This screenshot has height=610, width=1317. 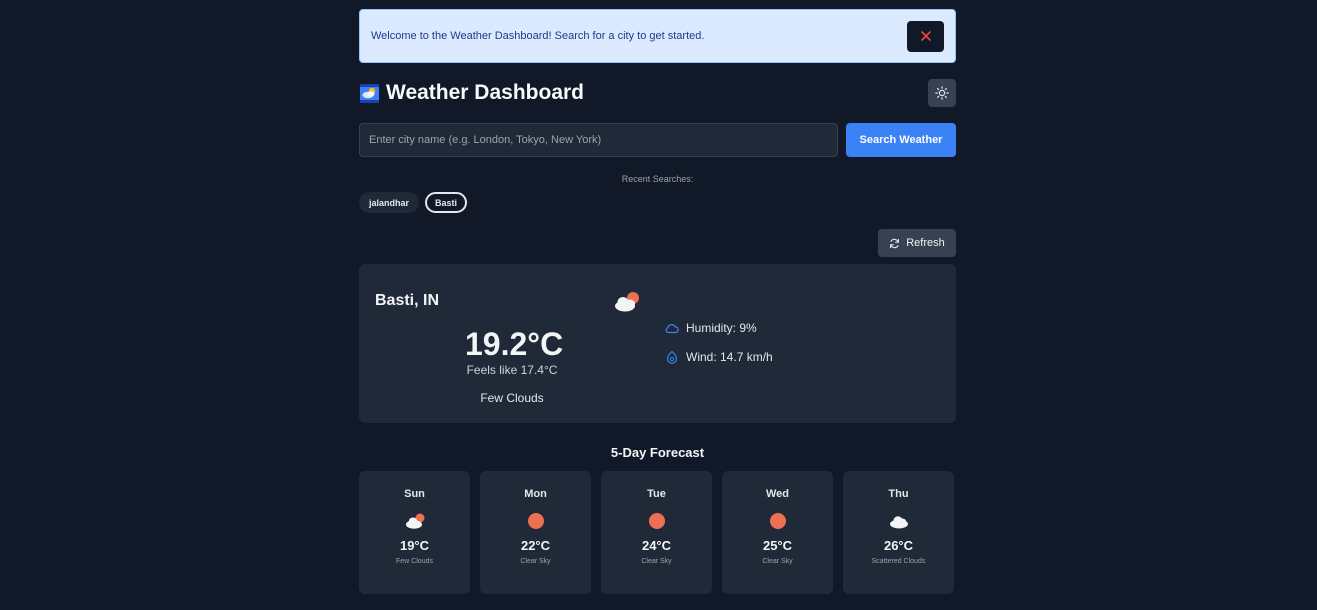 I want to click on forecast-desc: Few Clouds, so click(x=414, y=561).